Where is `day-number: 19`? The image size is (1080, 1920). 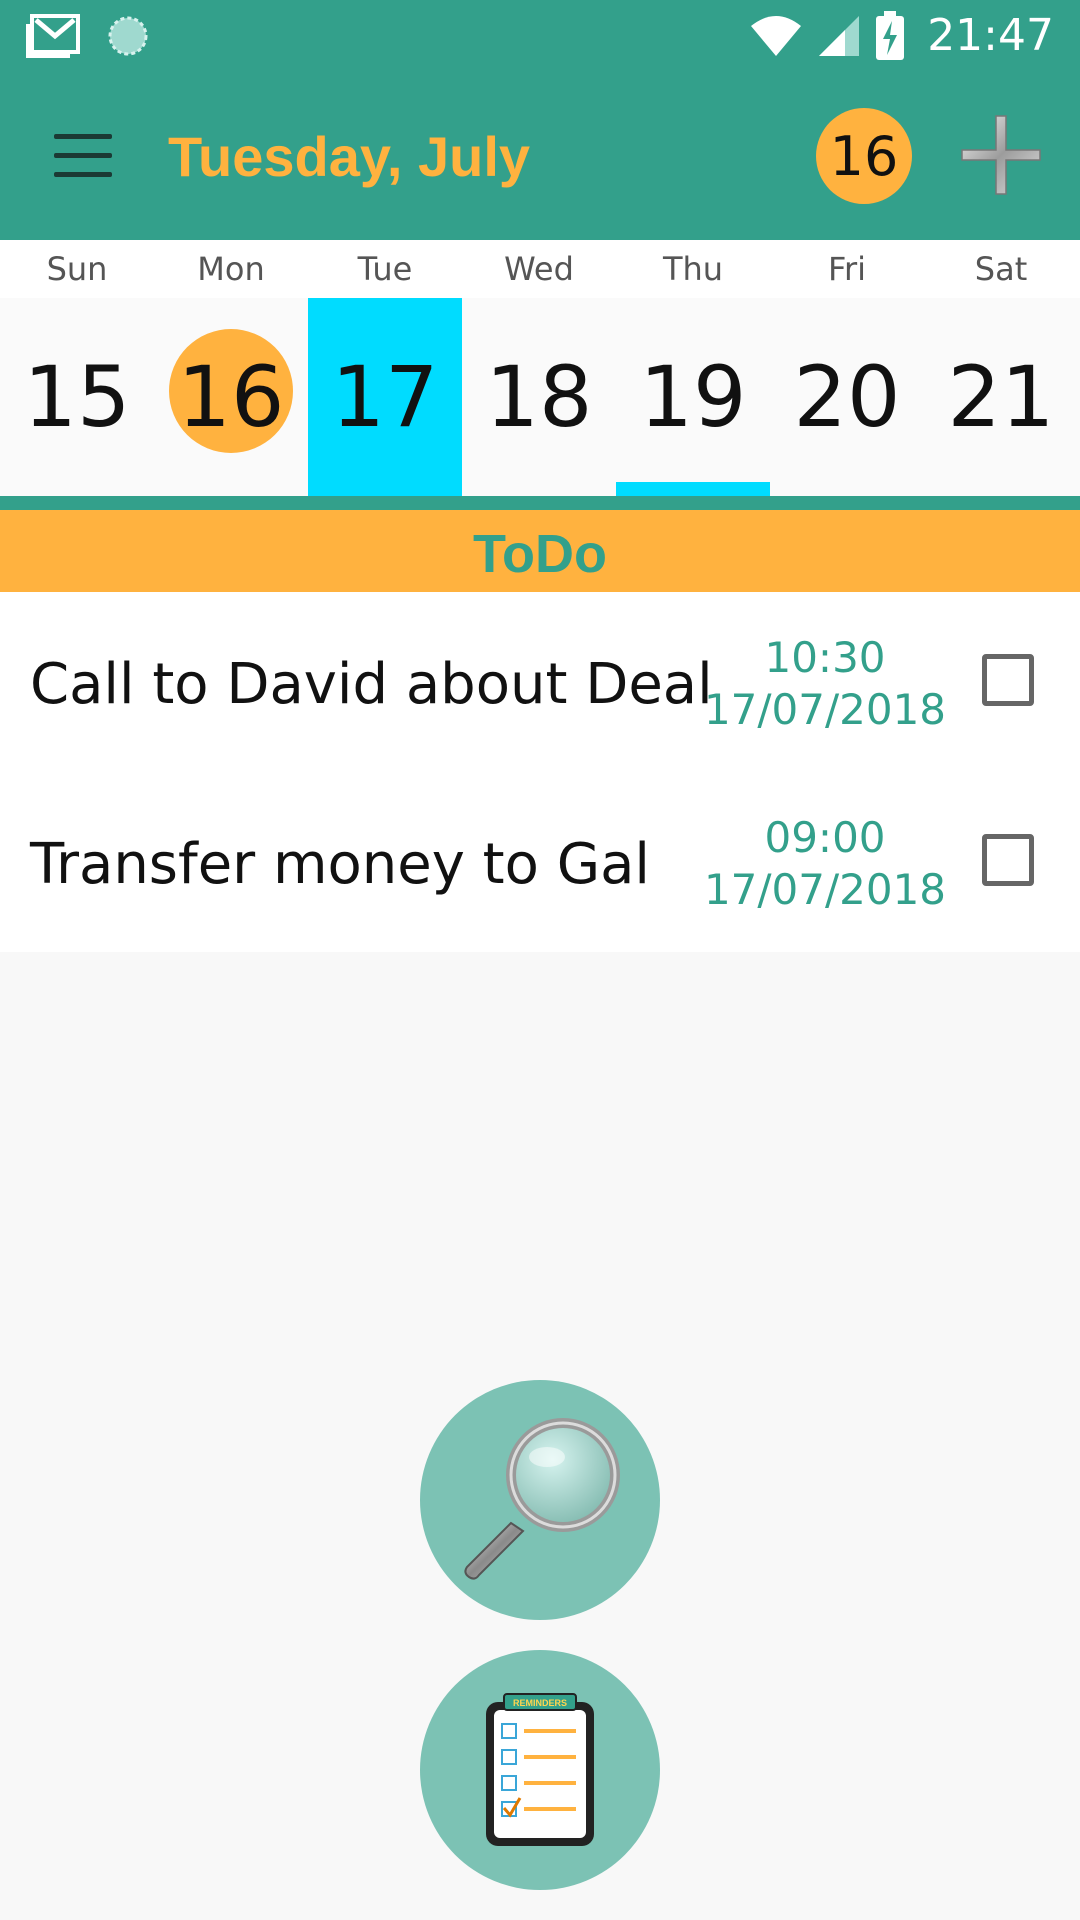
day-number: 19 is located at coordinates (693, 397).